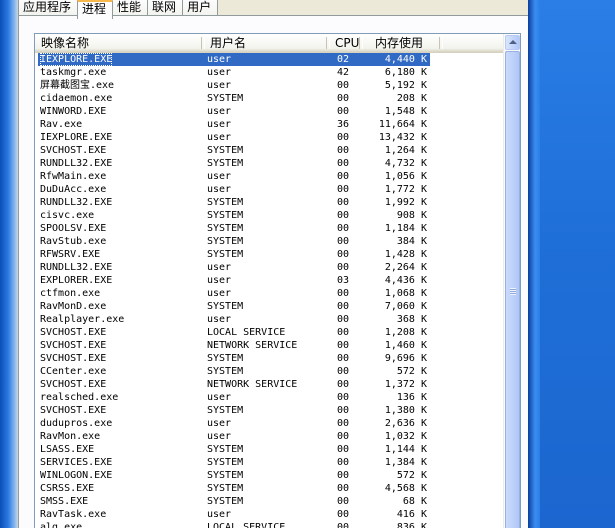 This screenshot has height=528, width=615. Describe the element at coordinates (130, 8) in the screenshot. I see `tab-performance: 性能` at that location.